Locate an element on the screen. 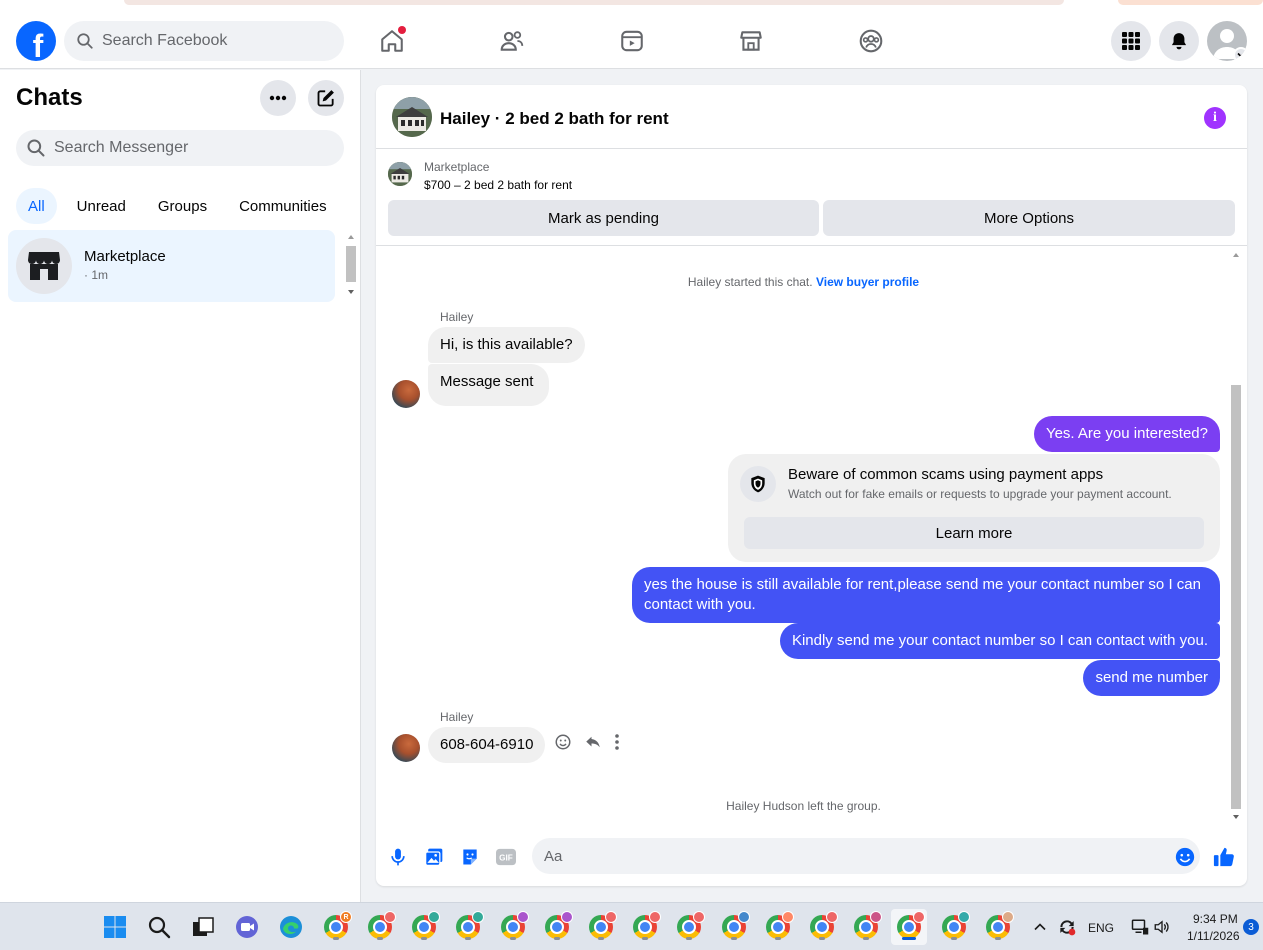  outgoing-message: send me number is located at coordinates (1151, 678).